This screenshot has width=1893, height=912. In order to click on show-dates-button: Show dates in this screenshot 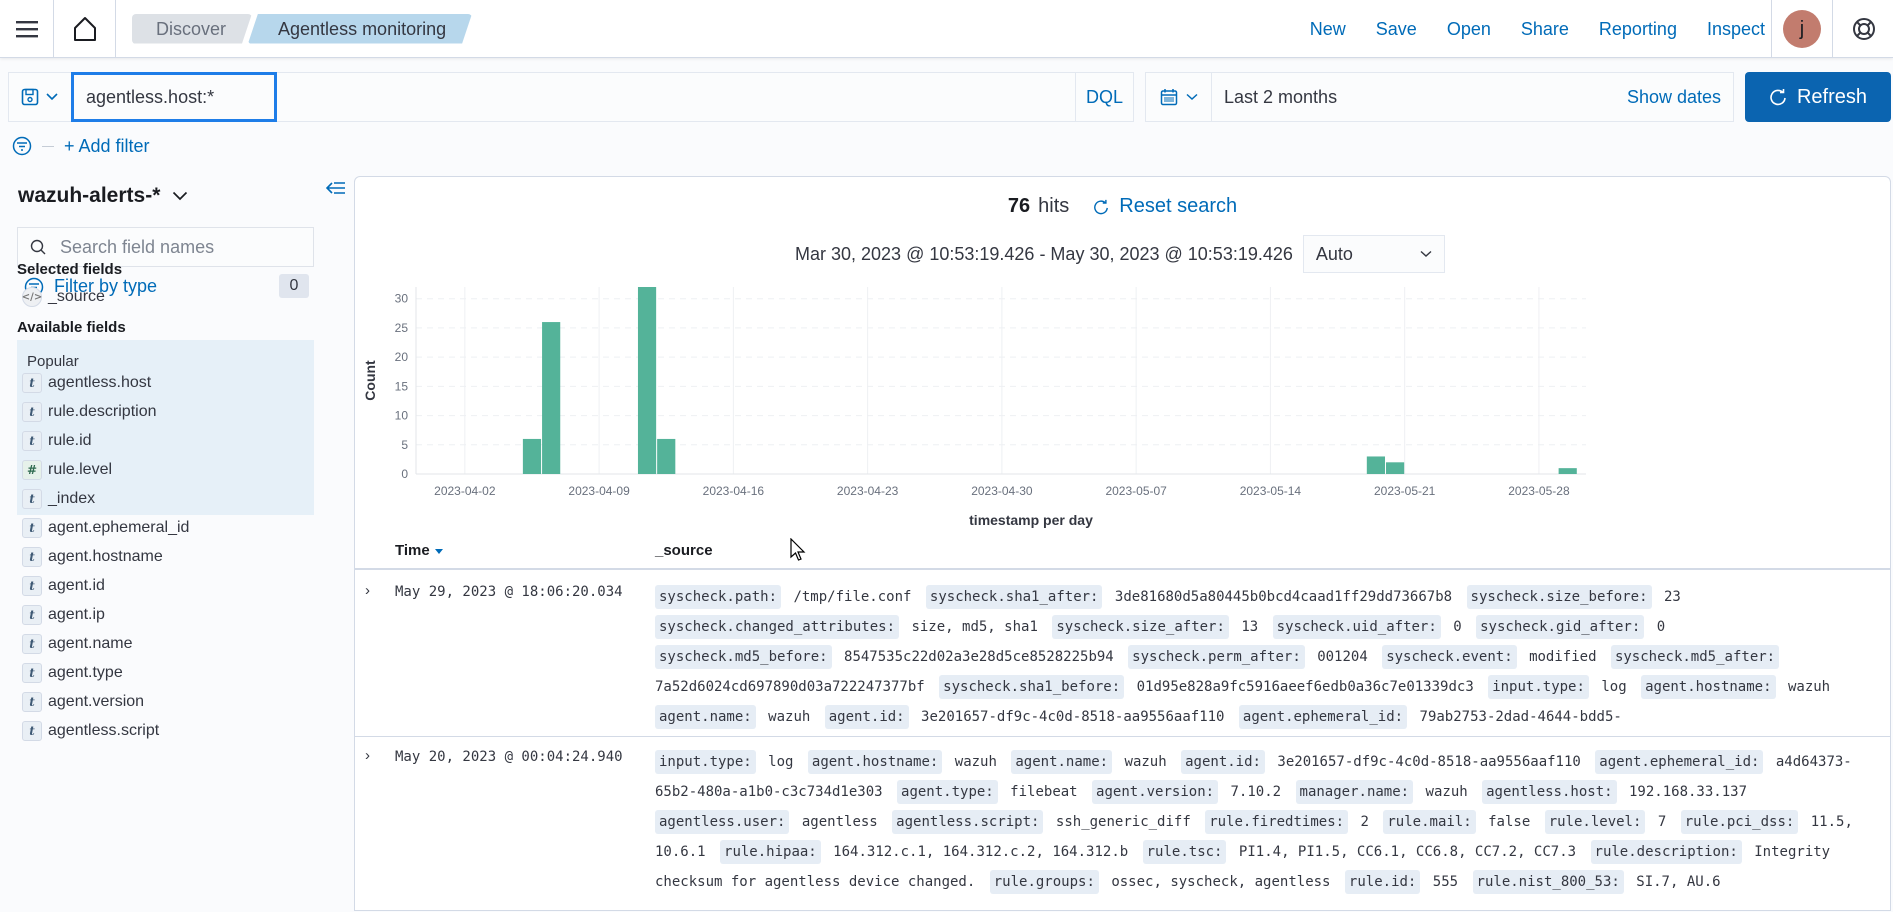, I will do `click(1674, 97)`.